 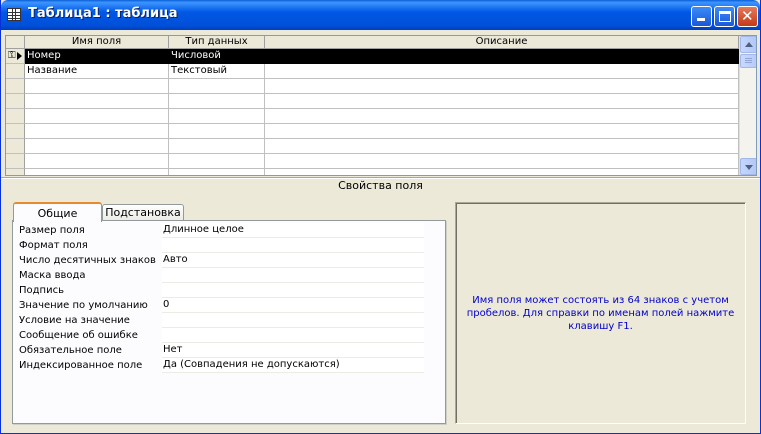 I want to click on property-label: Подпись, so click(x=41, y=290).